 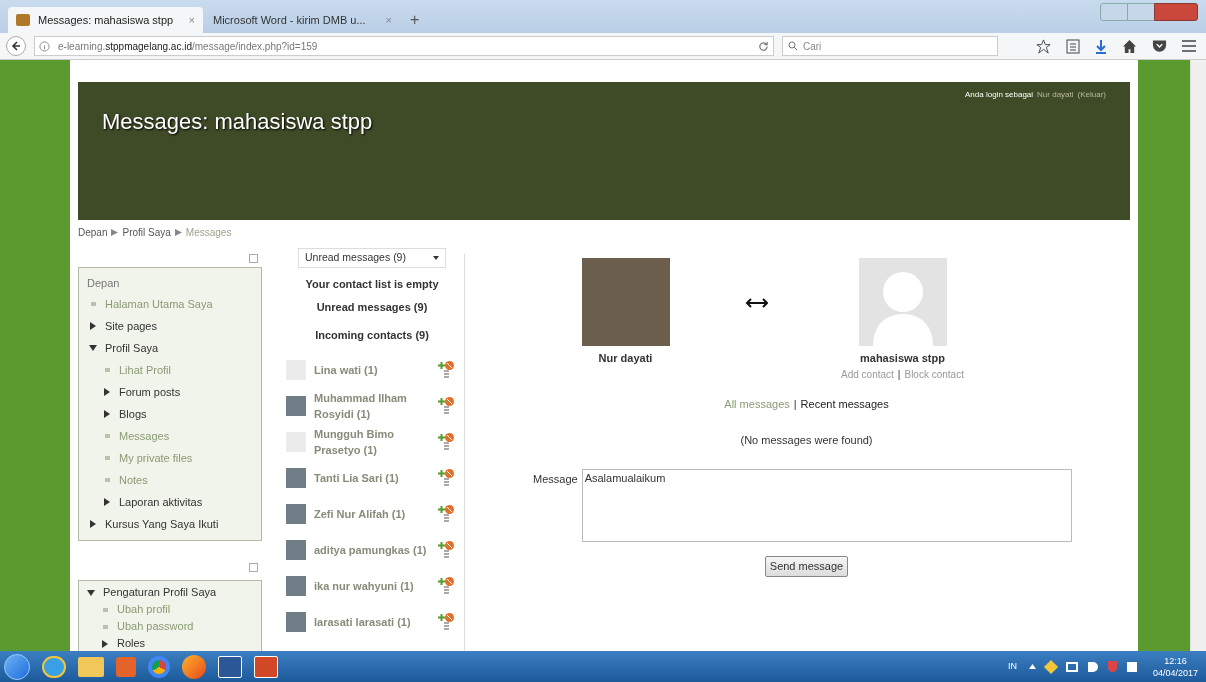 What do you see at coordinates (144, 436) in the screenshot?
I see `nav-link: Messages` at bounding box center [144, 436].